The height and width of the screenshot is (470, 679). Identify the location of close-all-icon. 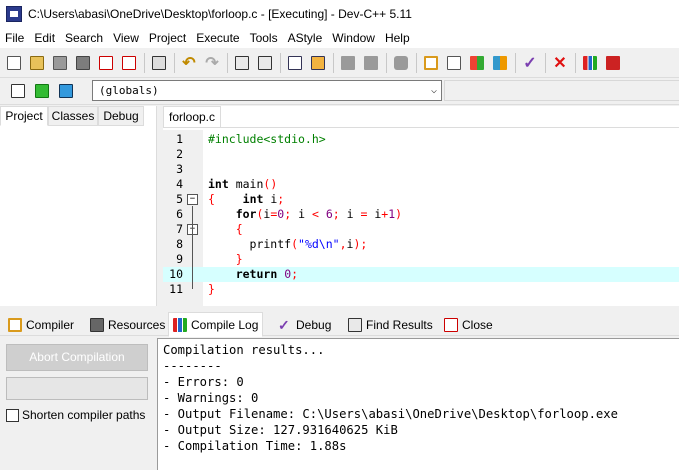
(129, 63).